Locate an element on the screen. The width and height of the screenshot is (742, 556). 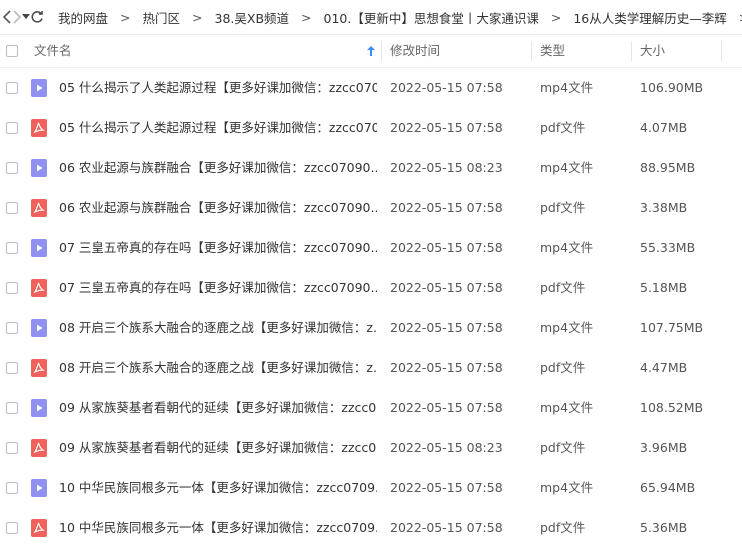
forward-button is located at coordinates (17, 17).